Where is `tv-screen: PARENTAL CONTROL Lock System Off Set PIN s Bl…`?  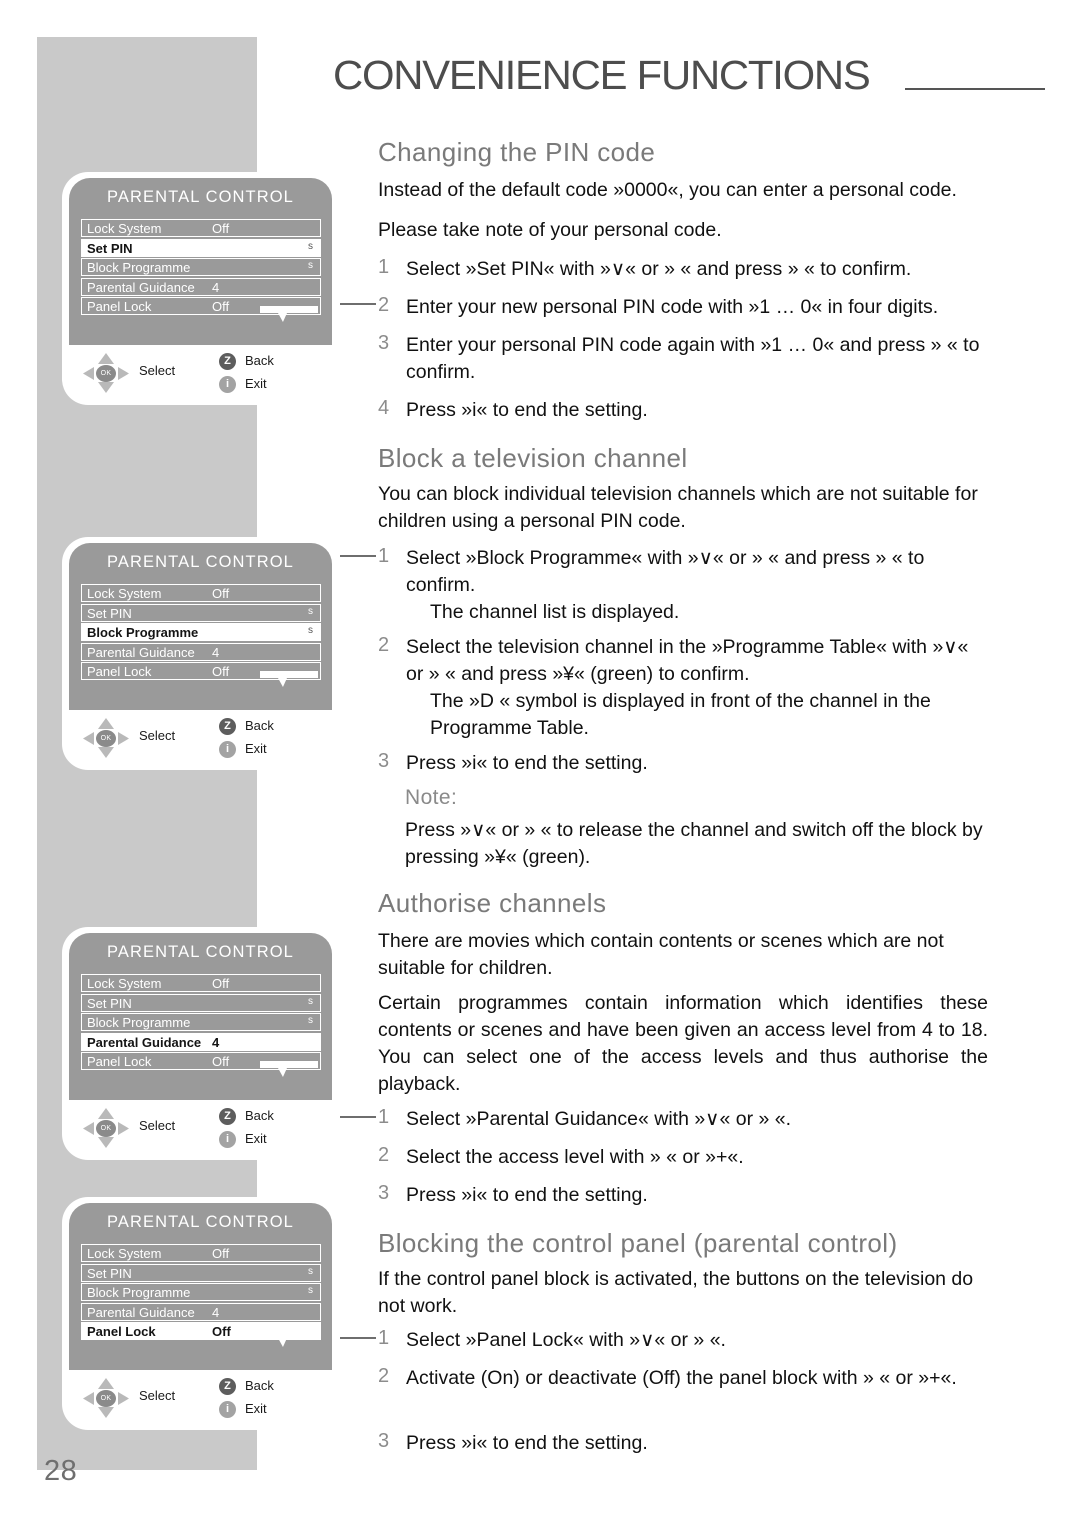
tv-screen: PARENTAL CONTROL Lock System Off Set PIN s Bl… is located at coordinates (200, 1016).